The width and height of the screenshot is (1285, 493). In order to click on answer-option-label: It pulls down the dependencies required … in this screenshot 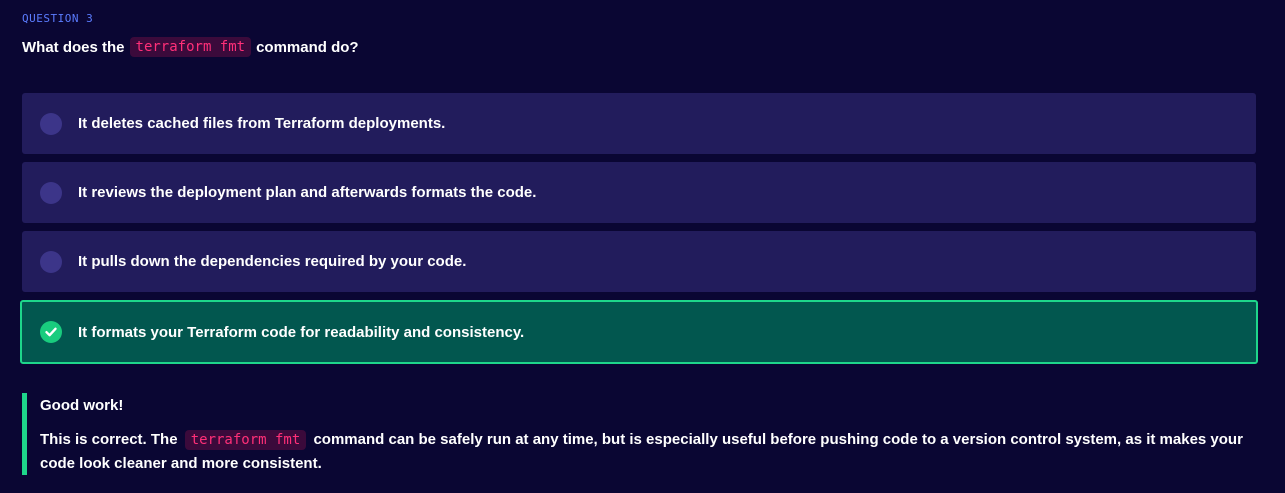, I will do `click(272, 261)`.